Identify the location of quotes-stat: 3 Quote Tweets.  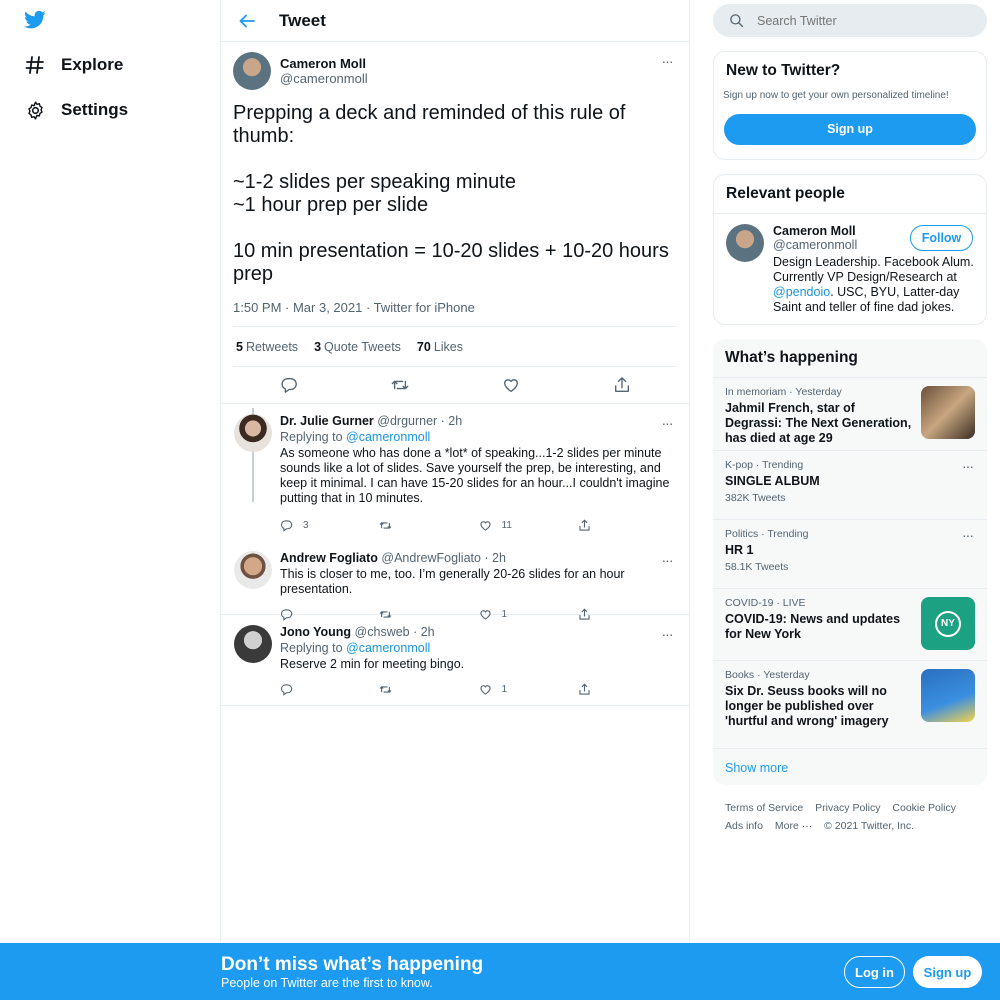
(357, 347).